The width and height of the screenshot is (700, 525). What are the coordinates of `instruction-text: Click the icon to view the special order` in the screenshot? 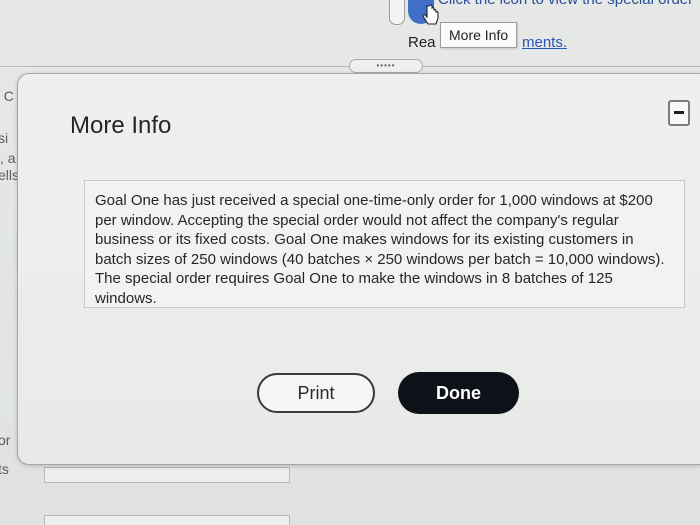 It's located at (565, 4).